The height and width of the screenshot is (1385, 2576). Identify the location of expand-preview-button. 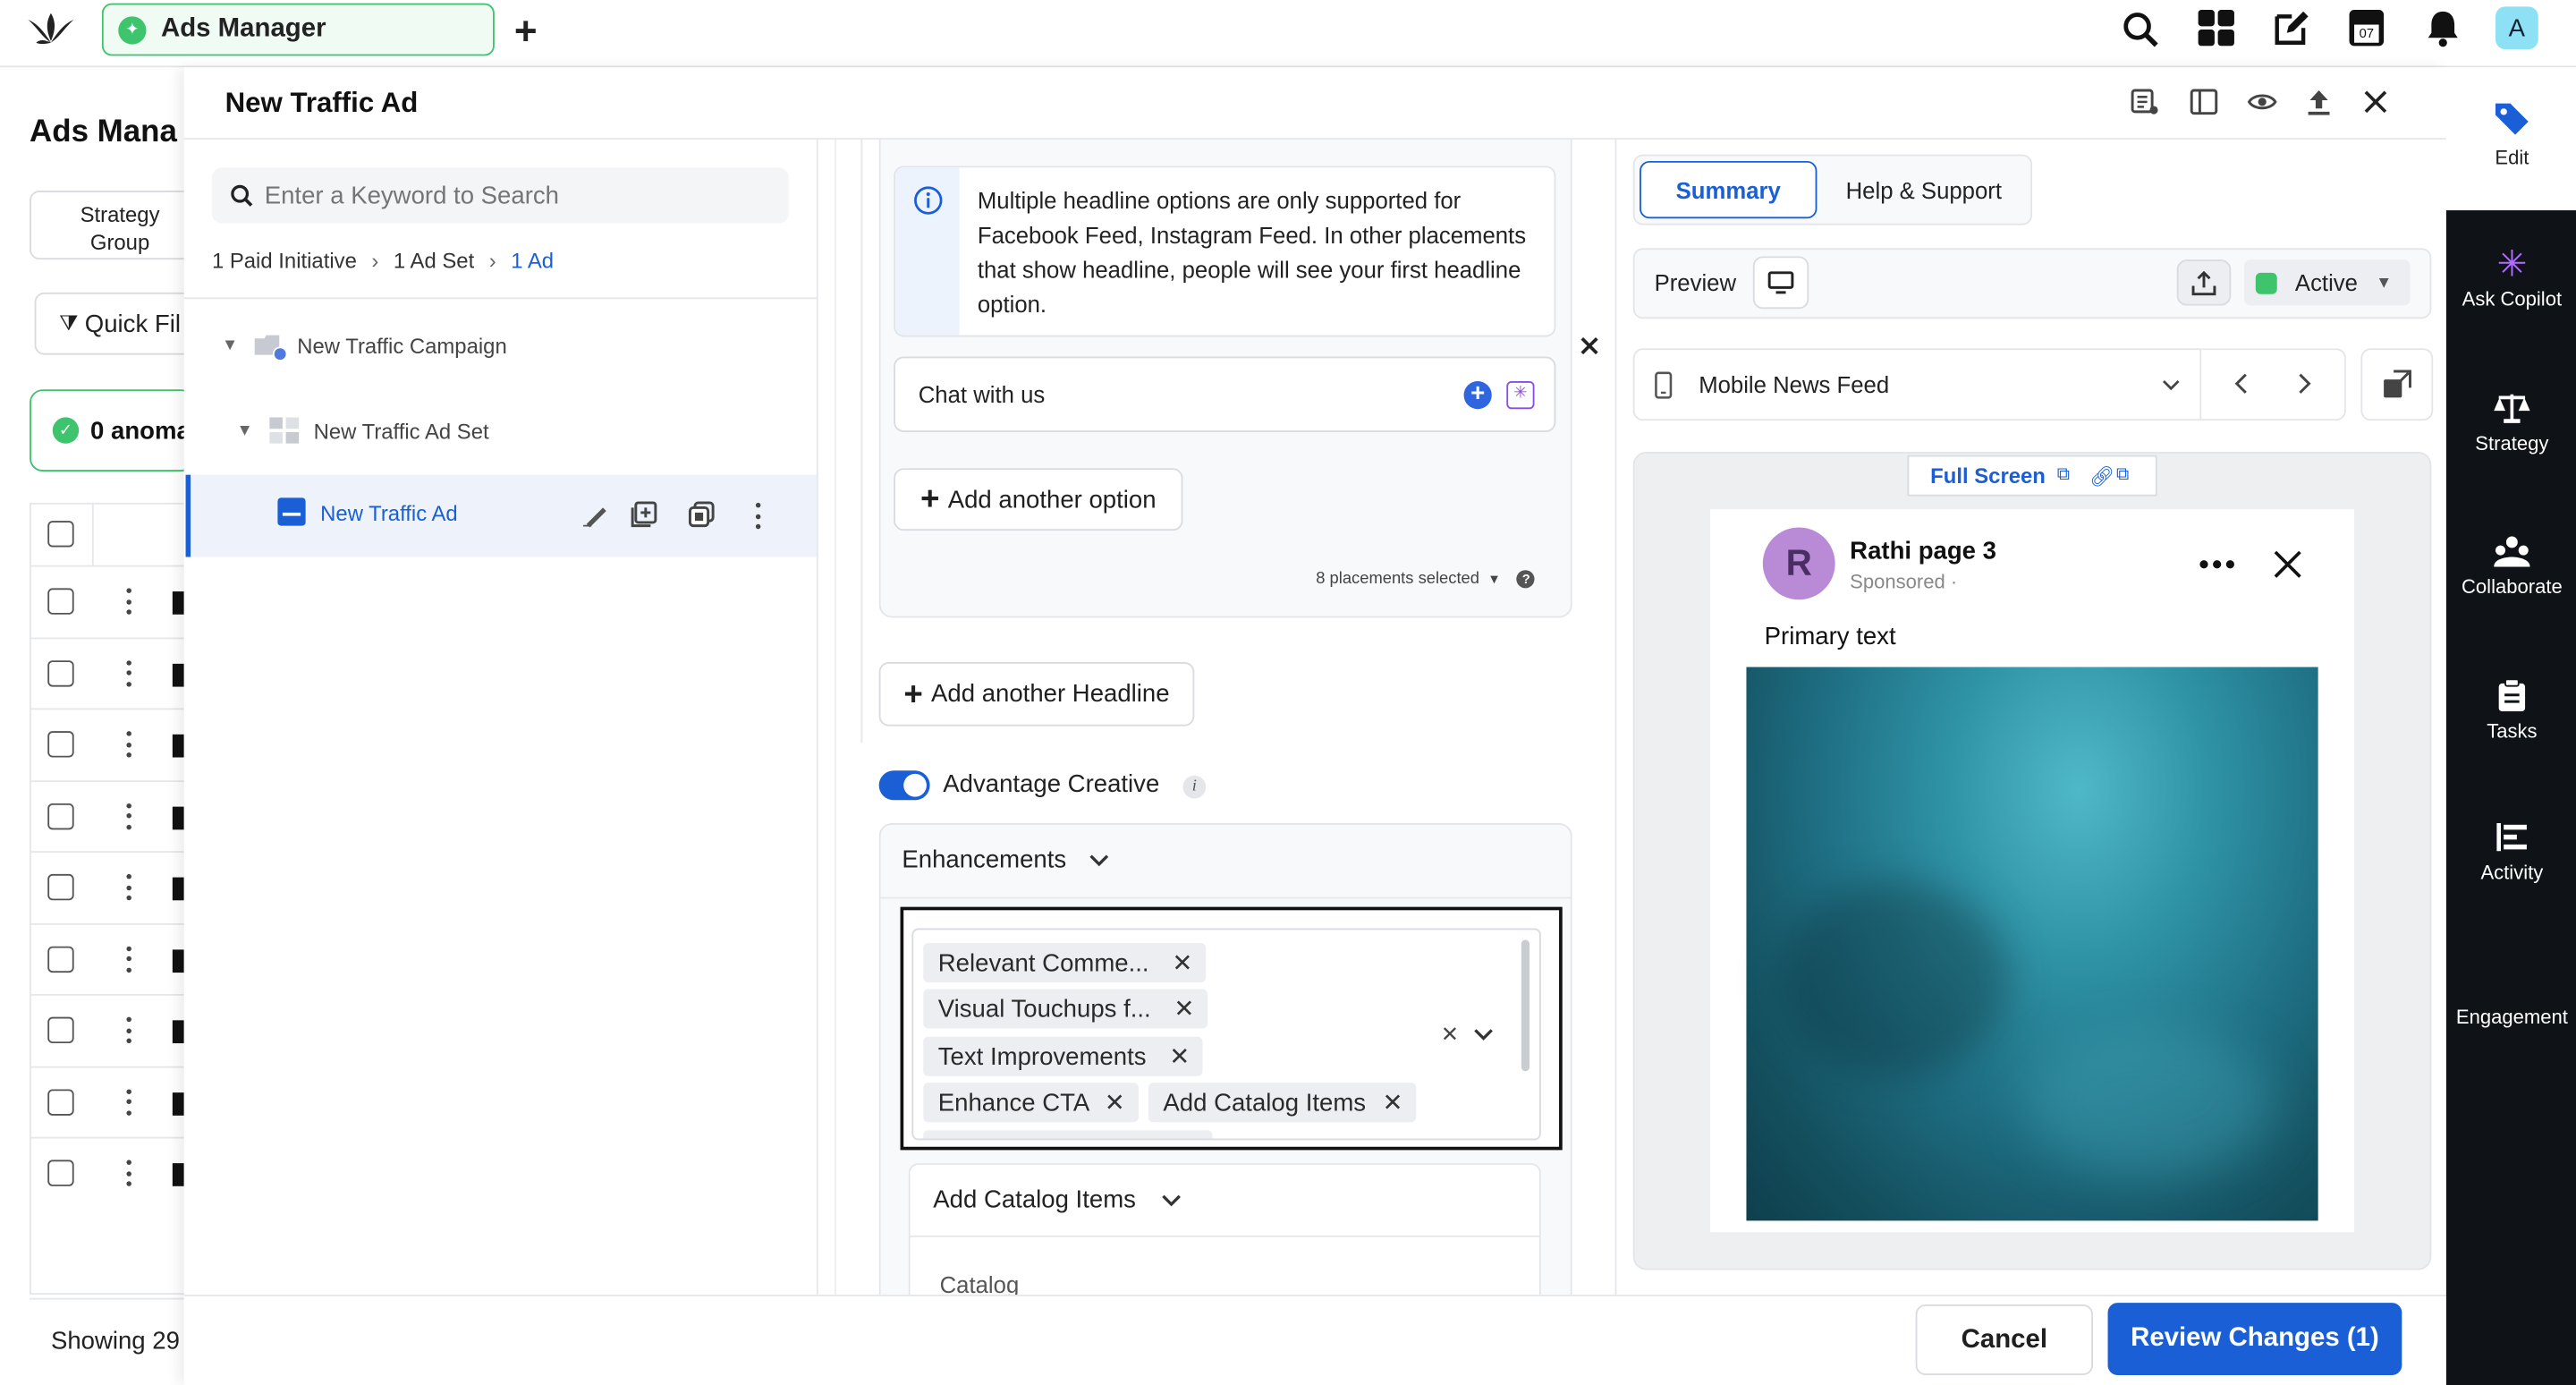
(2397, 384).